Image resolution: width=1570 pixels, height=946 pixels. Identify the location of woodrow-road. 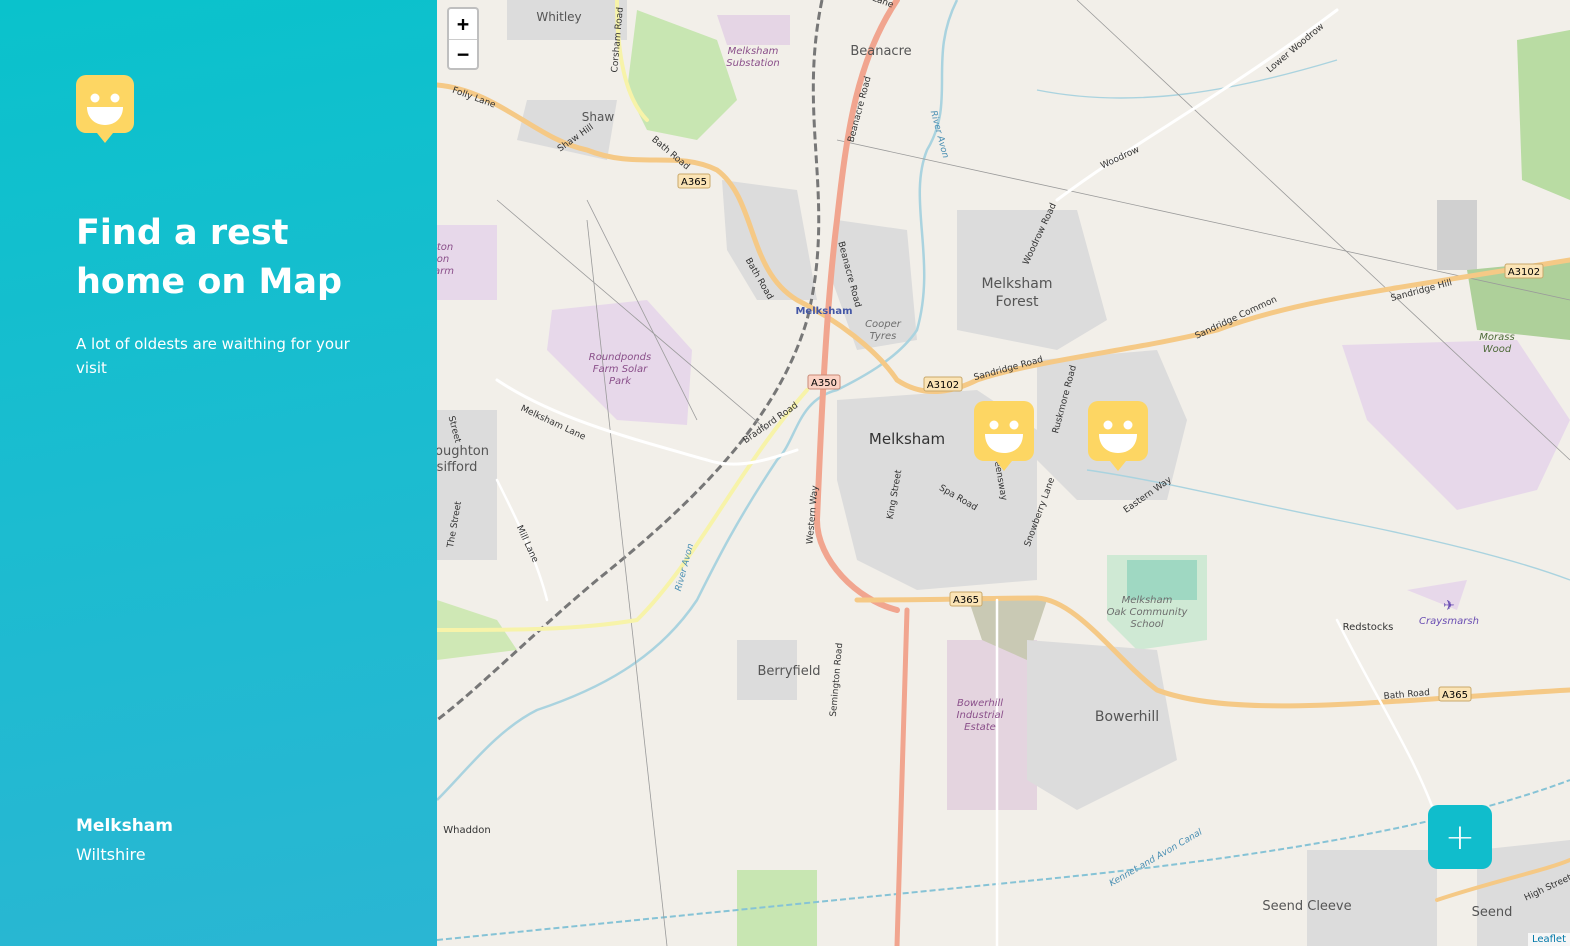
(1197, 105).